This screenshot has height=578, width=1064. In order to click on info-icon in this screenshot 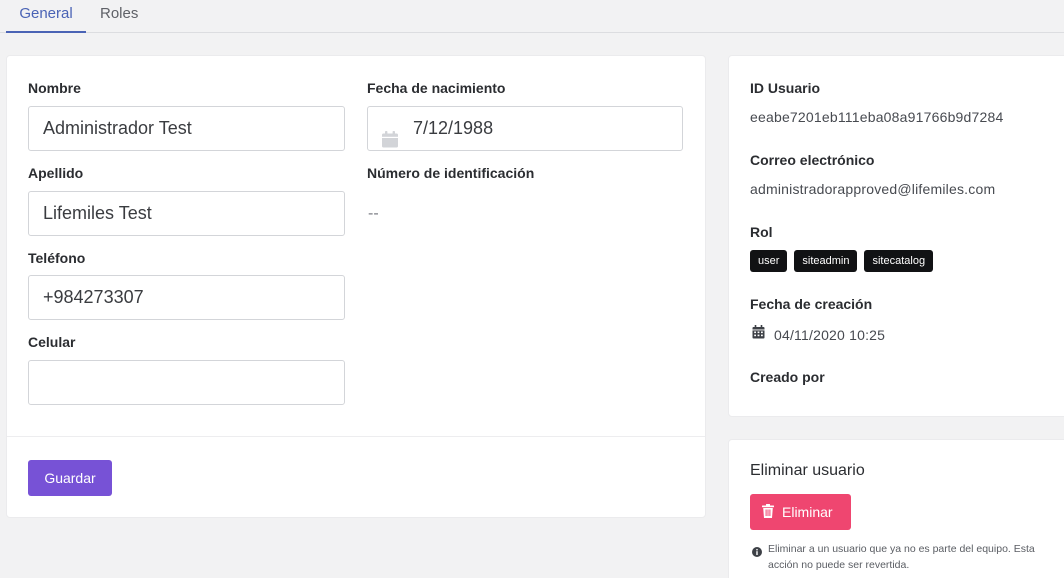, I will do `click(757, 558)`.